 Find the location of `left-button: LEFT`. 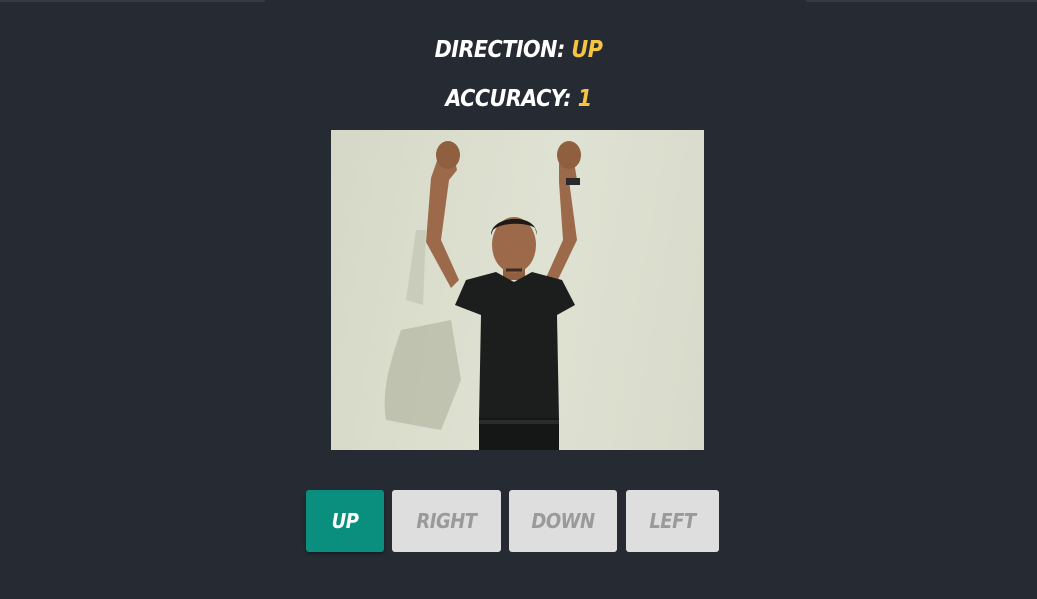

left-button: LEFT is located at coordinates (672, 521).